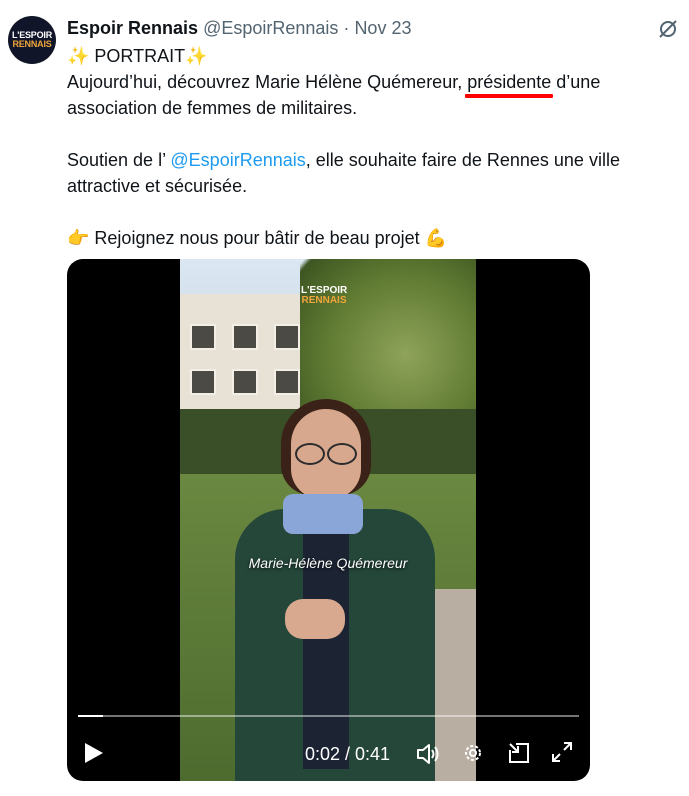 This screenshot has height=796, width=689. What do you see at coordinates (94, 753) in the screenshot?
I see `play-icon` at bounding box center [94, 753].